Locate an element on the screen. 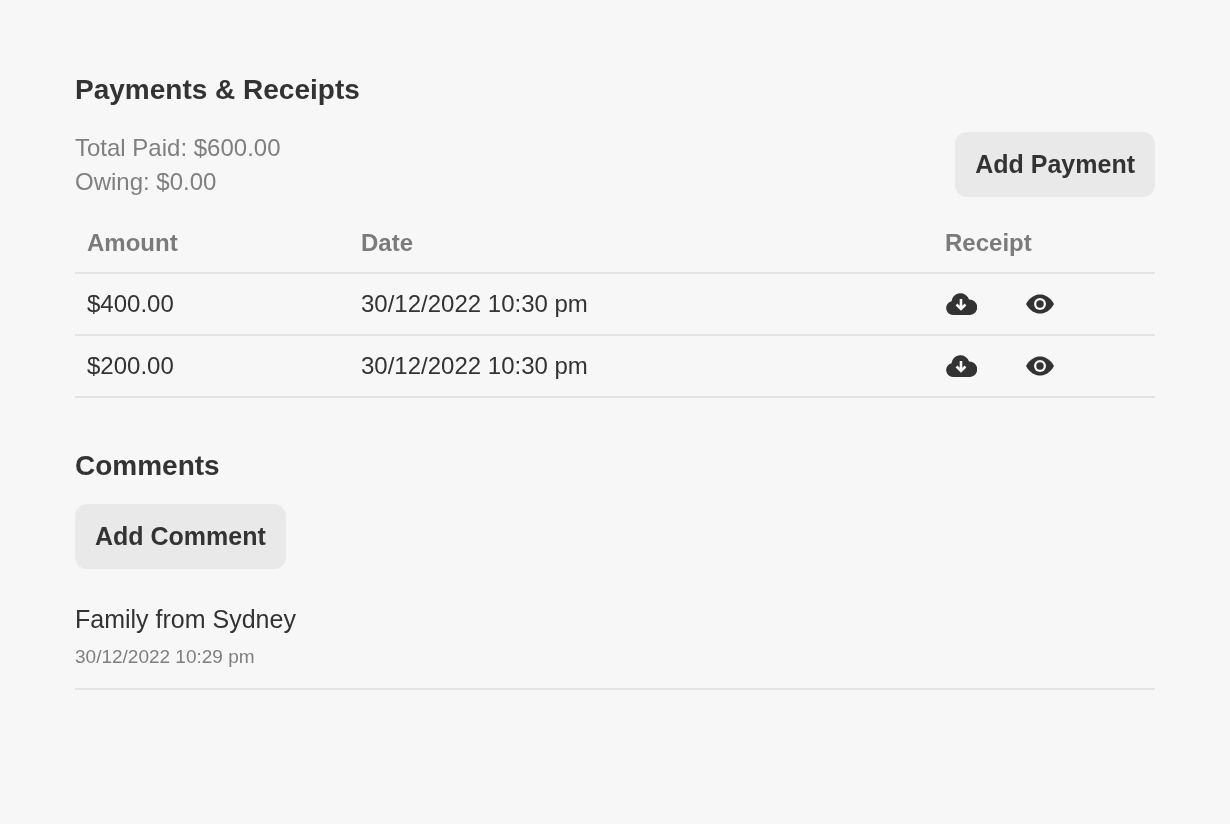 The image size is (1230, 824). comment-timestamp: 30/12/2022 10:29 pm is located at coordinates (165, 657).